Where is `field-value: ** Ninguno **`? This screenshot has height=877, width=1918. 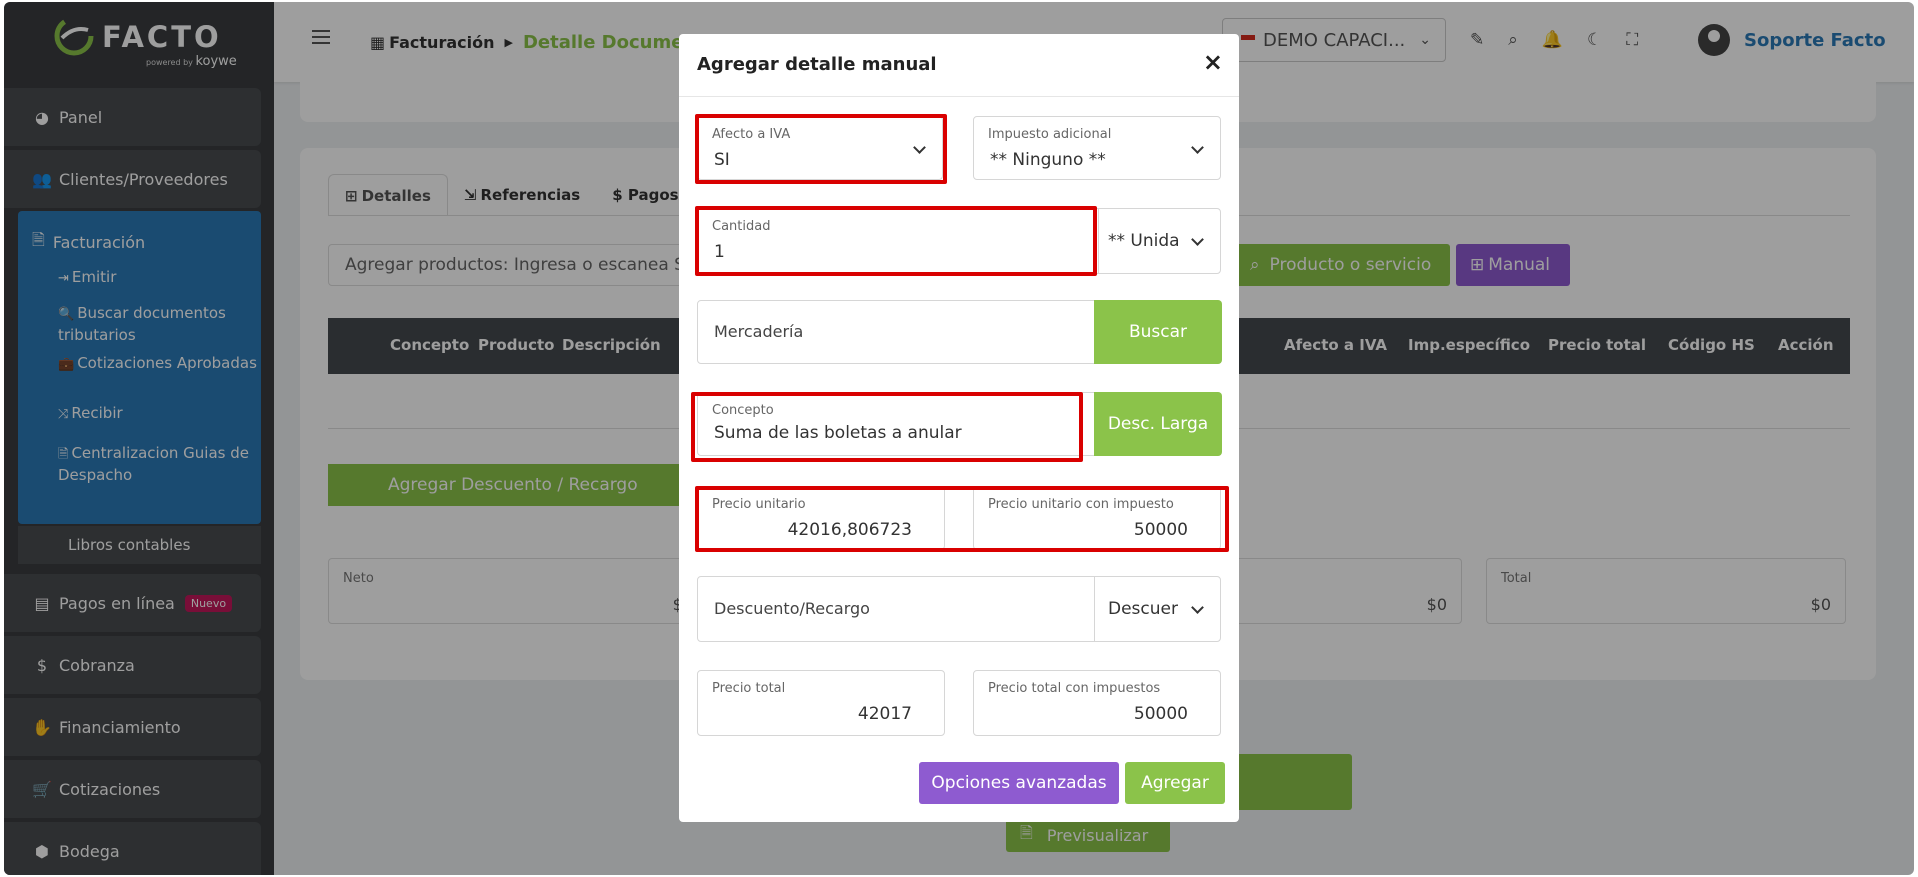 field-value: ** Ninguno ** is located at coordinates (1048, 160).